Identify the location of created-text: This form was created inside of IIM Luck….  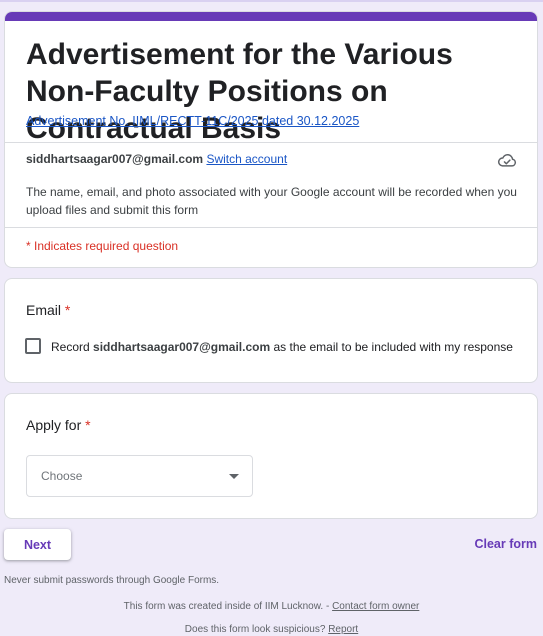
(228, 606).